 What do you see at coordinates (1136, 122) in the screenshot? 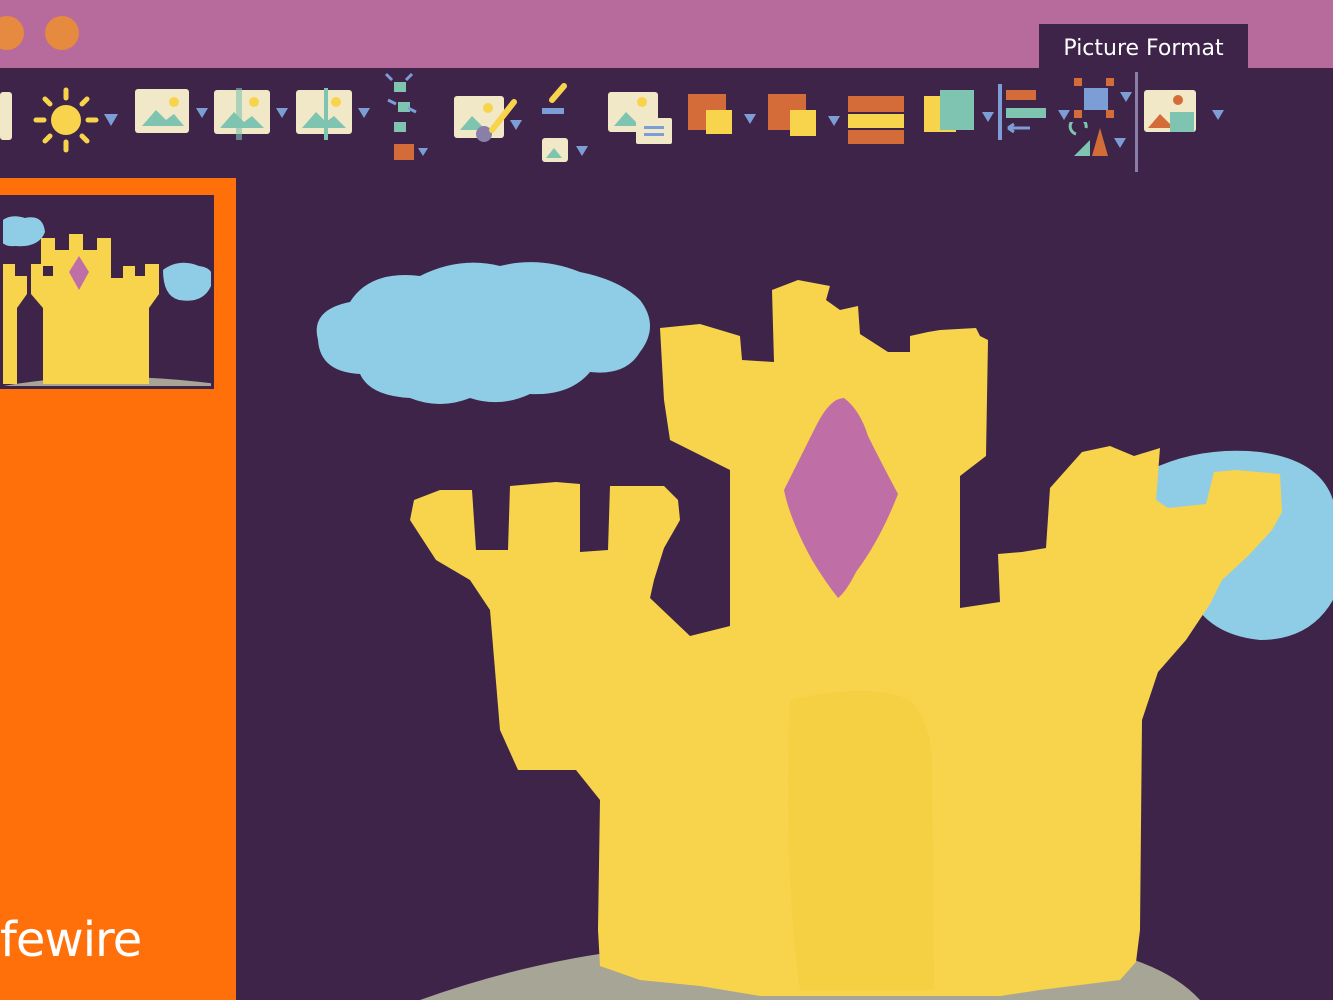
I see `ribbon-separator` at bounding box center [1136, 122].